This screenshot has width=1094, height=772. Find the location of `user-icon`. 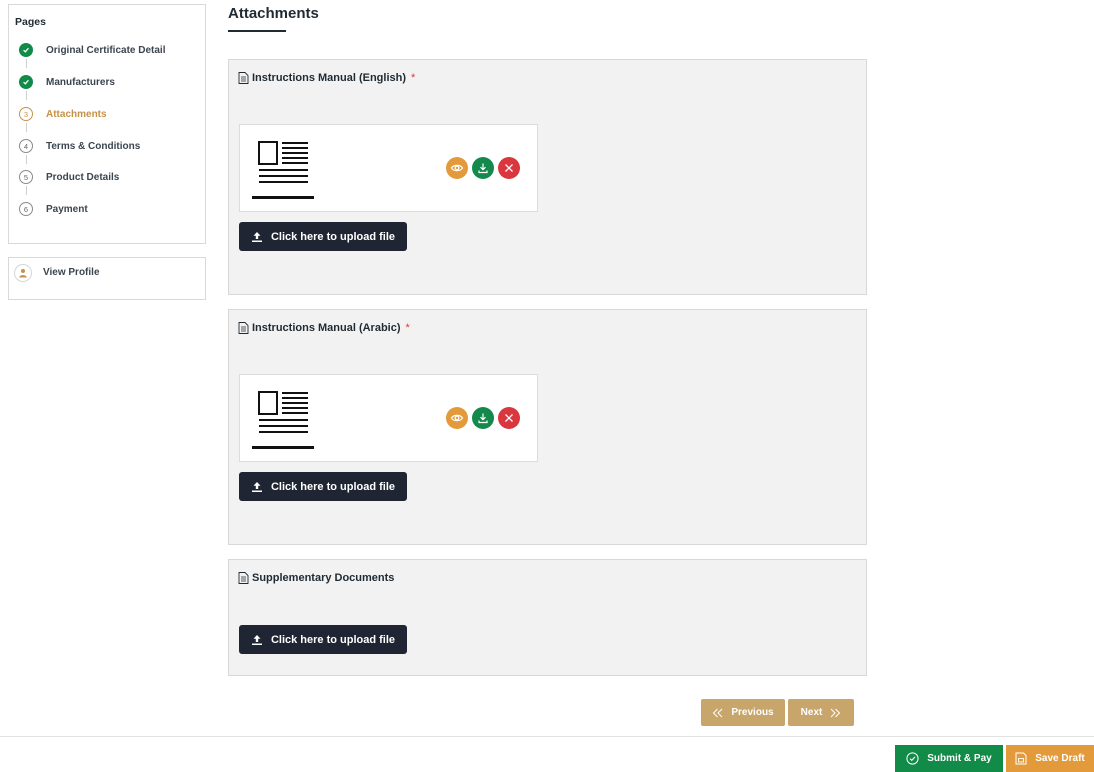

user-icon is located at coordinates (23, 273).